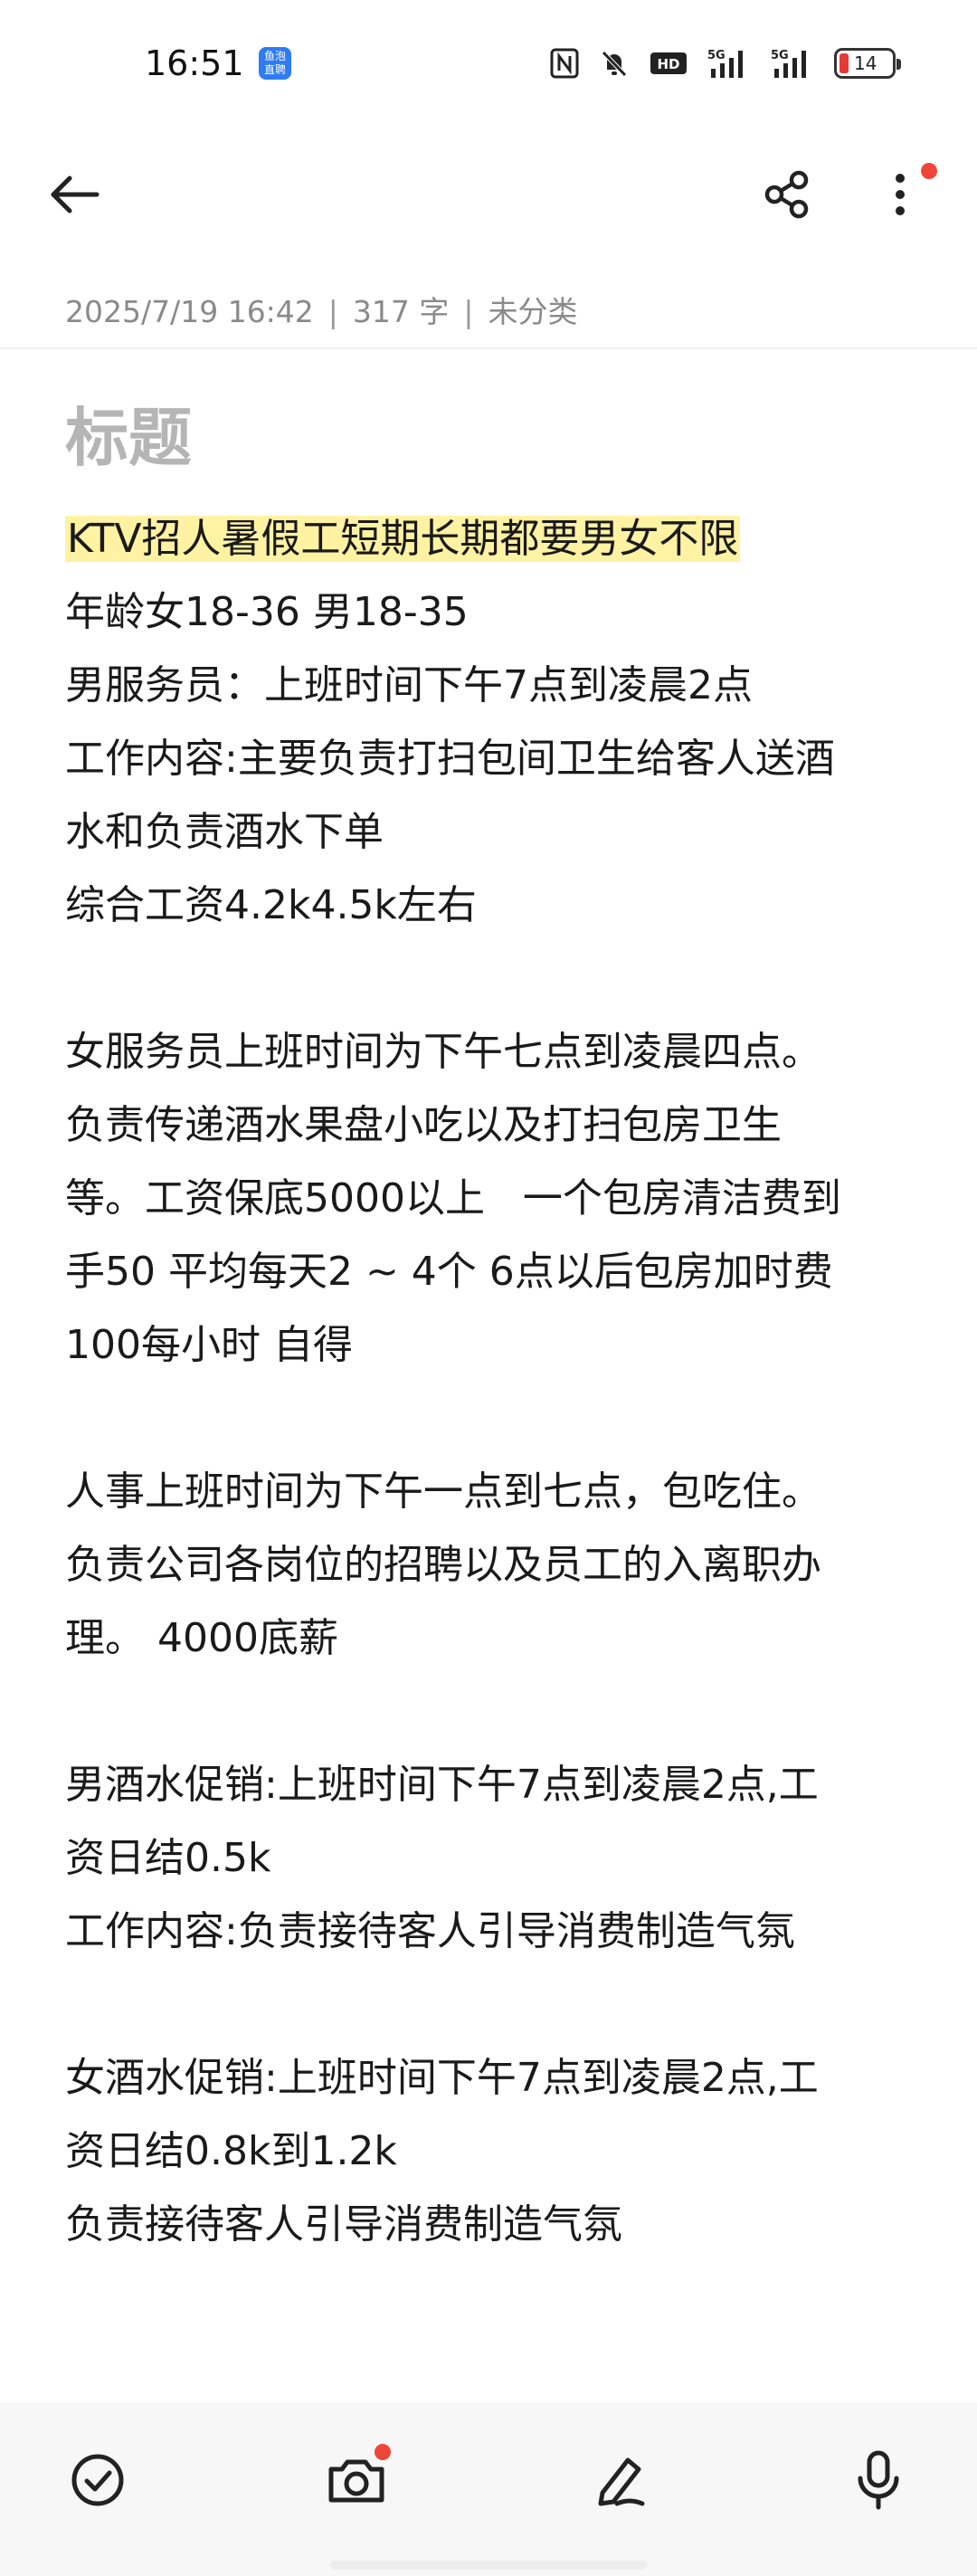  Describe the element at coordinates (621, 2481) in the screenshot. I see `pen-icon` at that location.